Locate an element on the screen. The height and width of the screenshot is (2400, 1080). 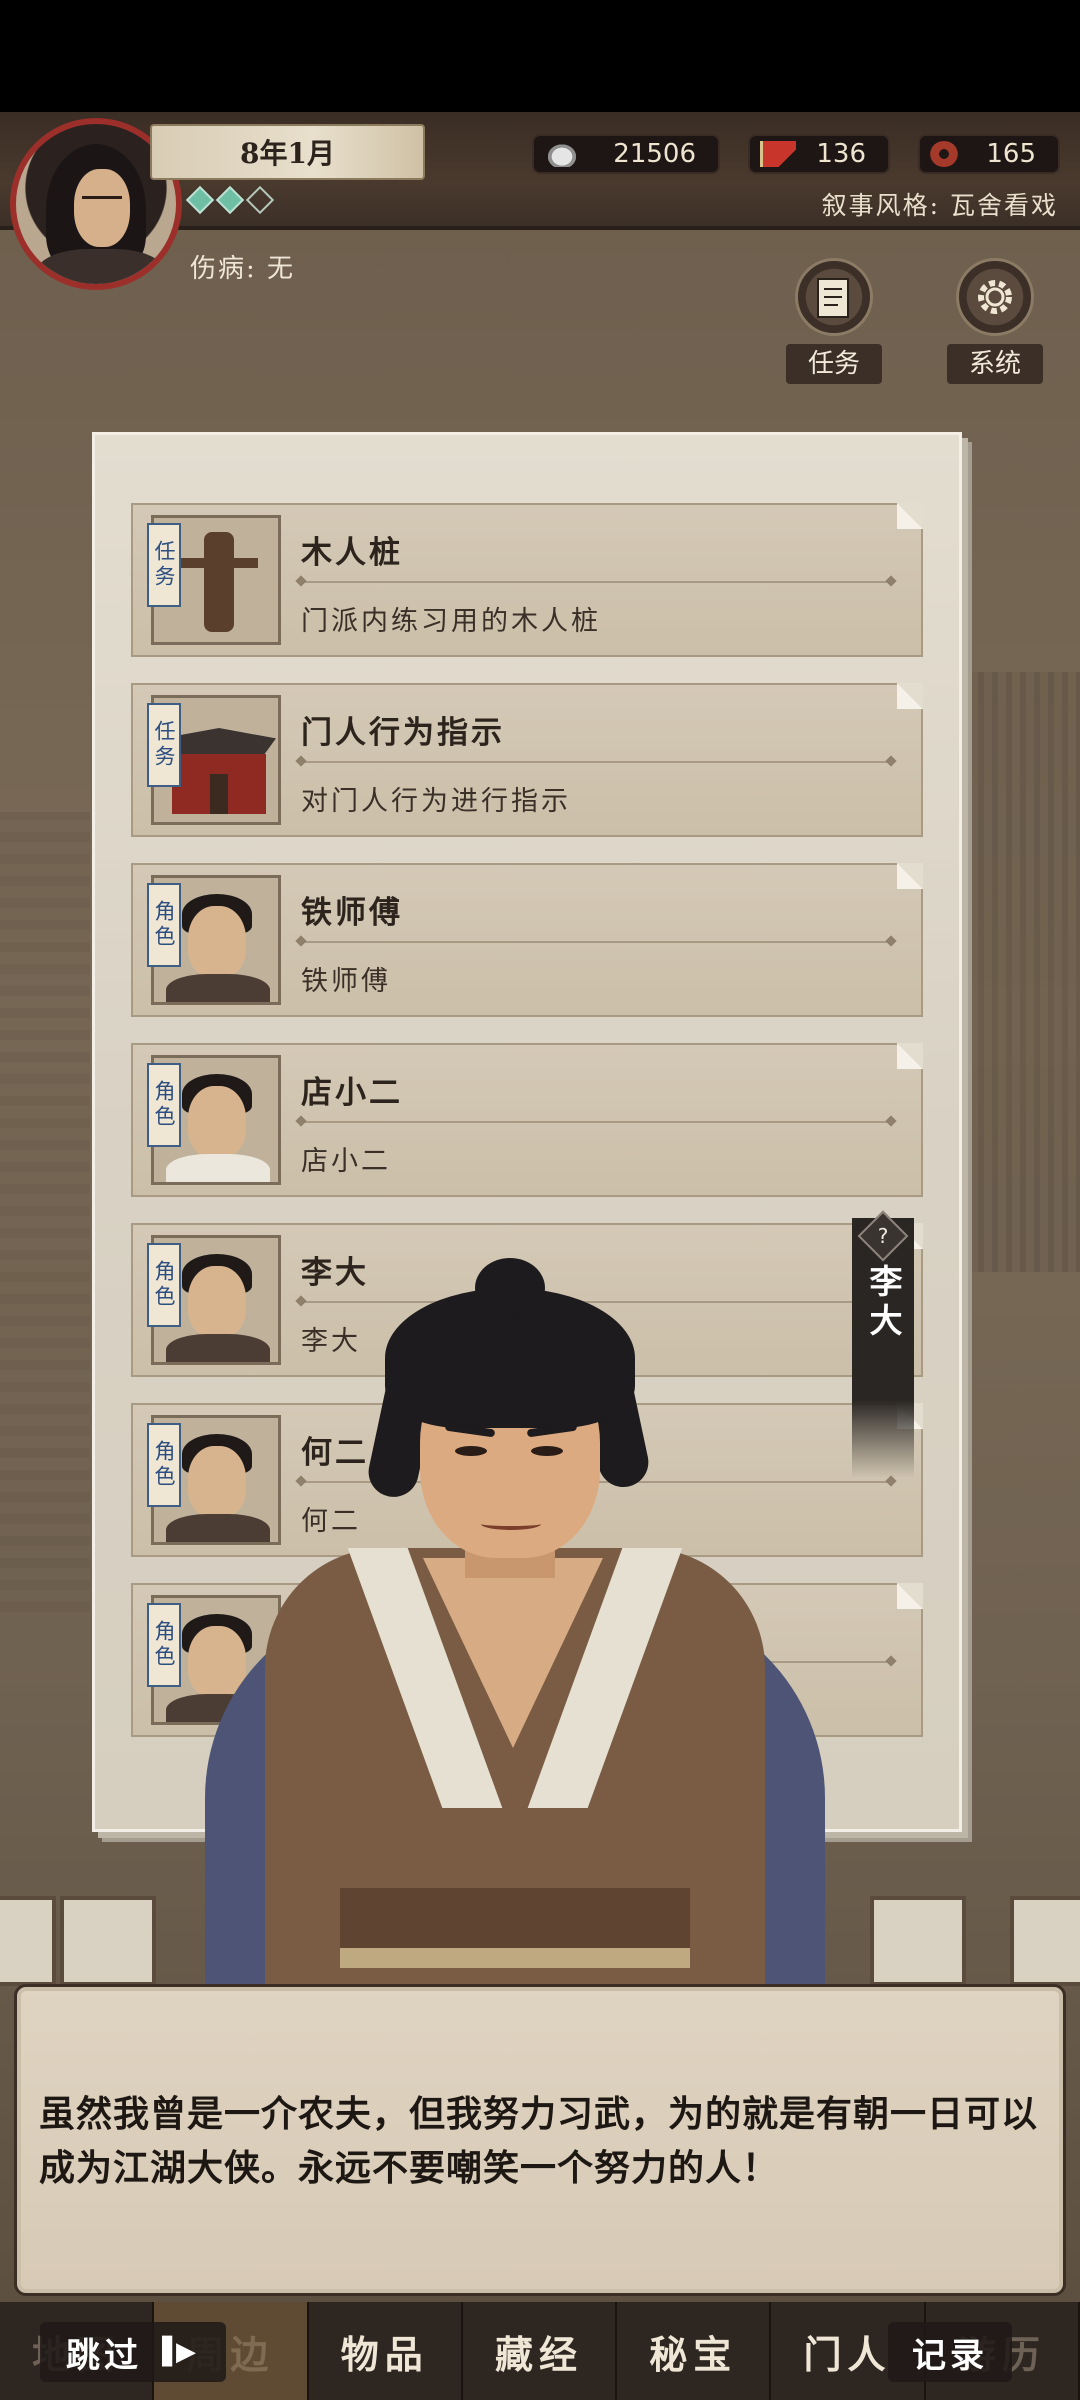
injury-label: 伤病: is located at coordinates (223, 269).